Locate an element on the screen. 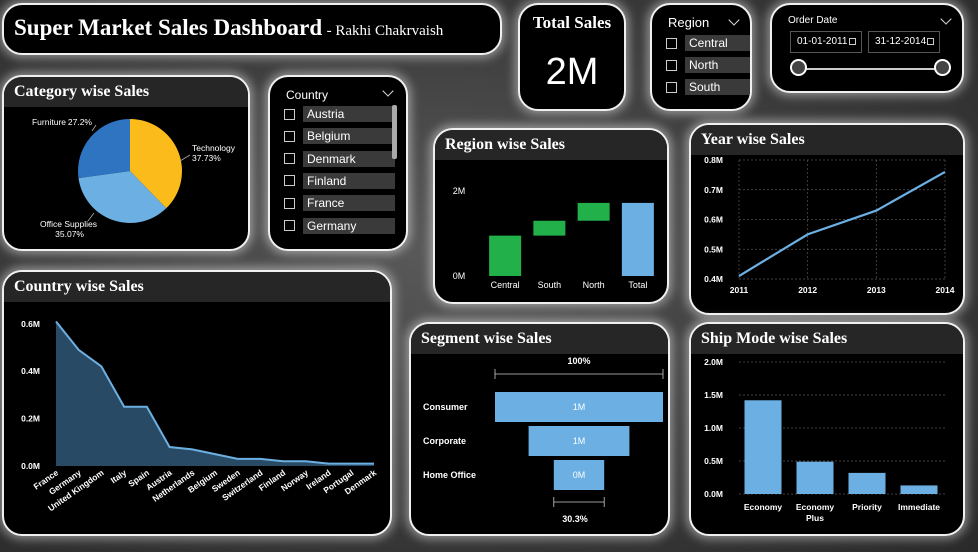 The width and height of the screenshot is (978, 552). x-tick-label: Italy is located at coordinates (119, 476).